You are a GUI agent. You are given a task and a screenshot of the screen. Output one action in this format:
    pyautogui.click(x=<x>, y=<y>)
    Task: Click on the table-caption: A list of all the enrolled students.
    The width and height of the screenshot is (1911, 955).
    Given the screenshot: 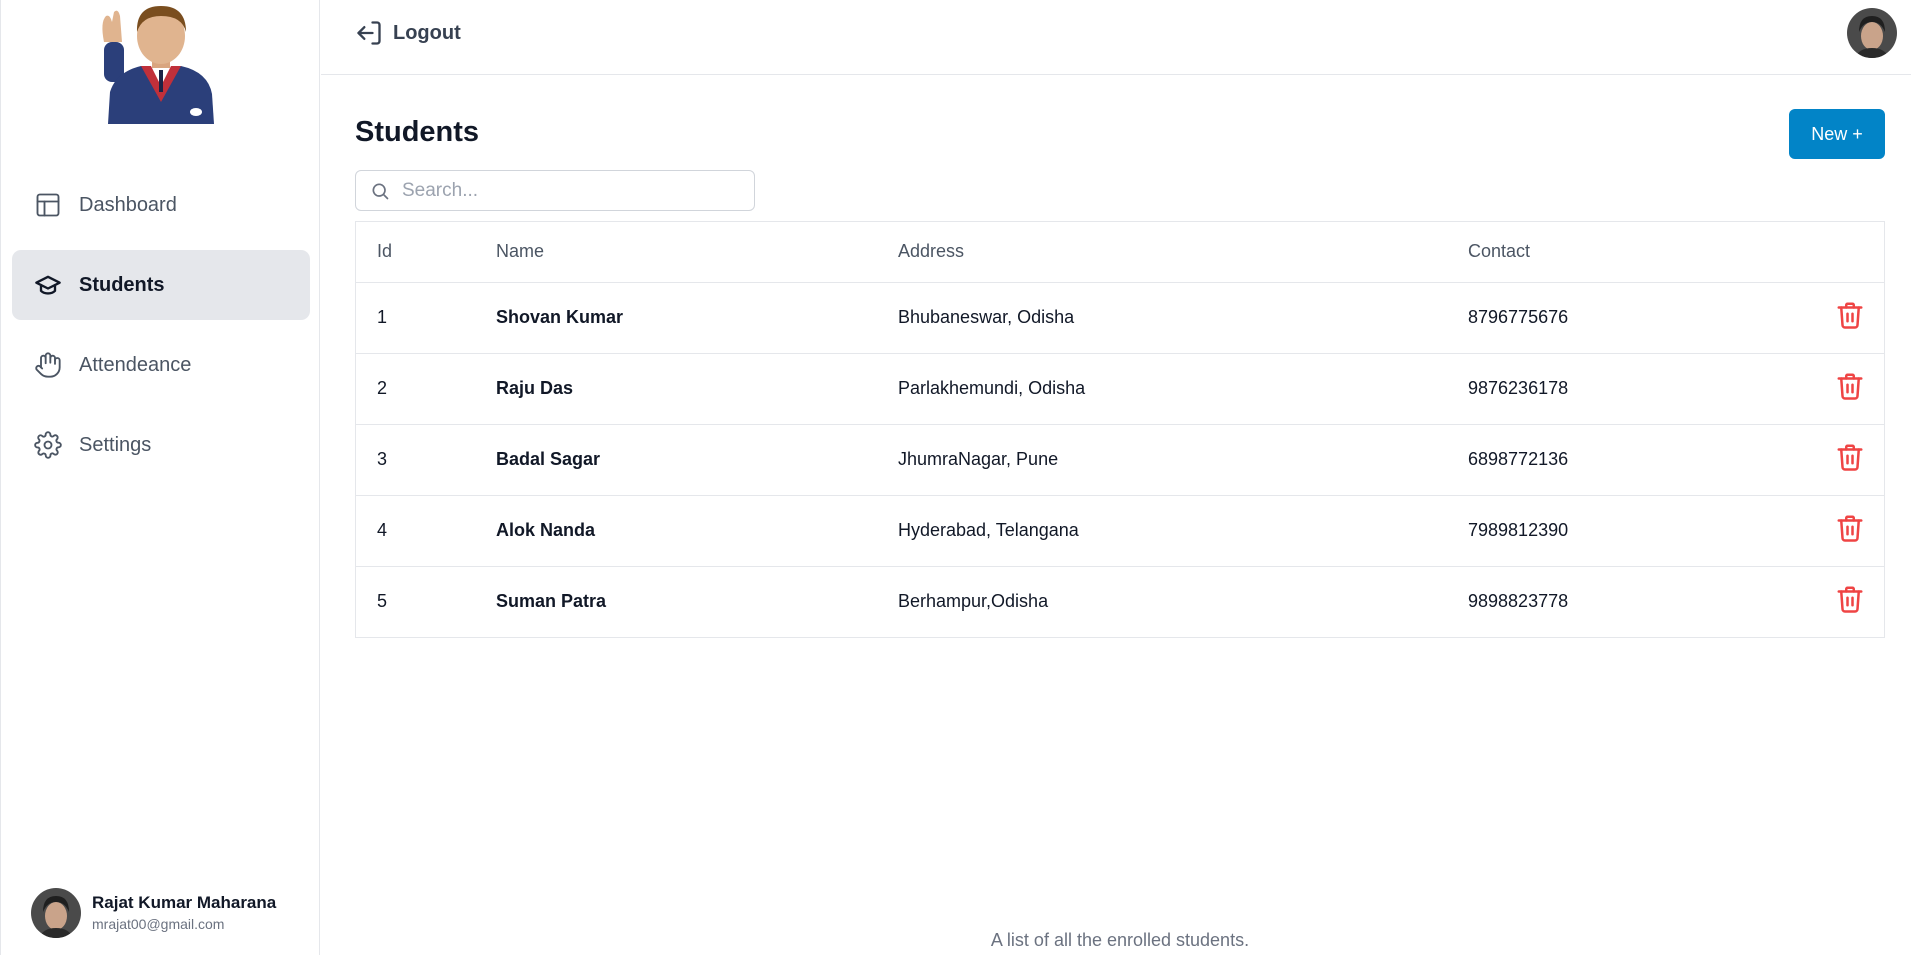 What is the action you would take?
    pyautogui.click(x=1120, y=940)
    